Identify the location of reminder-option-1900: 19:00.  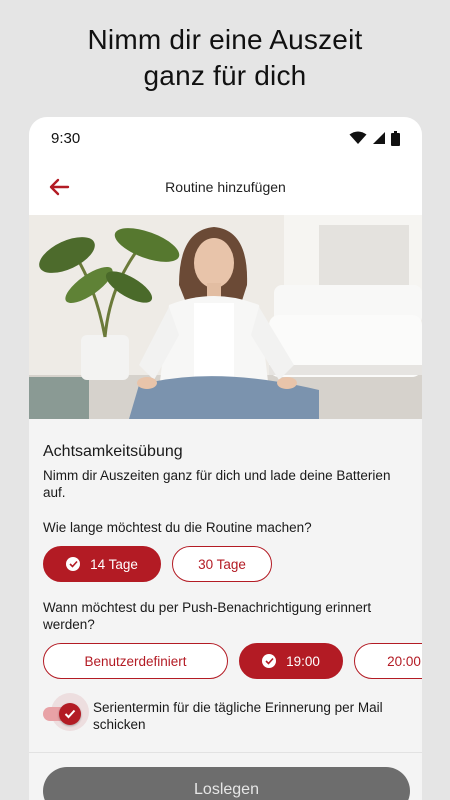
(291, 661).